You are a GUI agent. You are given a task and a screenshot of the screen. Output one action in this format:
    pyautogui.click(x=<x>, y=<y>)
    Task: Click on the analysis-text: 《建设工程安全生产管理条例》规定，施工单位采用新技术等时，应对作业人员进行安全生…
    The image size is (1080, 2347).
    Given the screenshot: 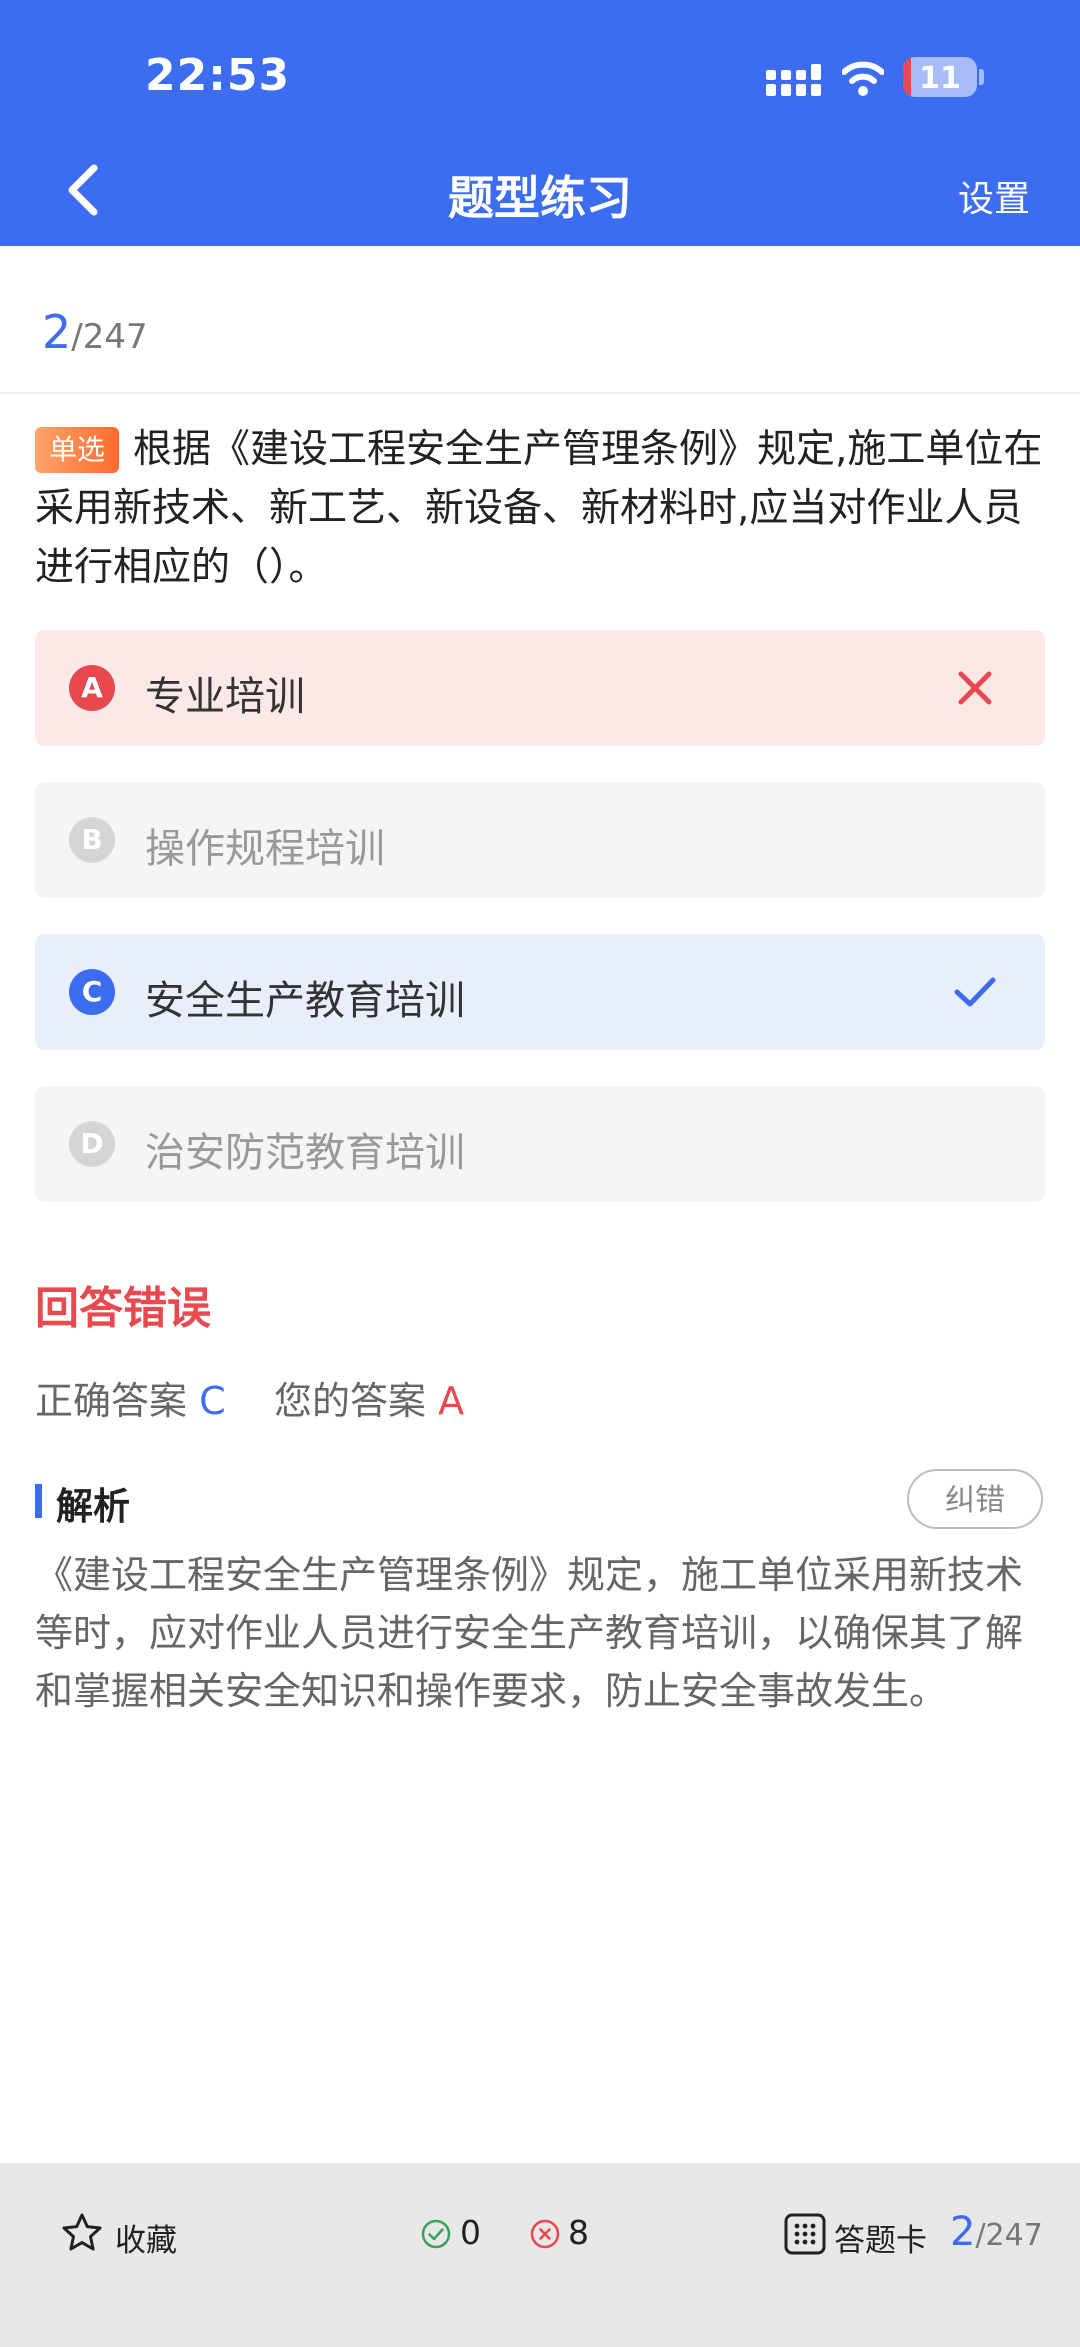 What is the action you would take?
    pyautogui.click(x=529, y=1633)
    